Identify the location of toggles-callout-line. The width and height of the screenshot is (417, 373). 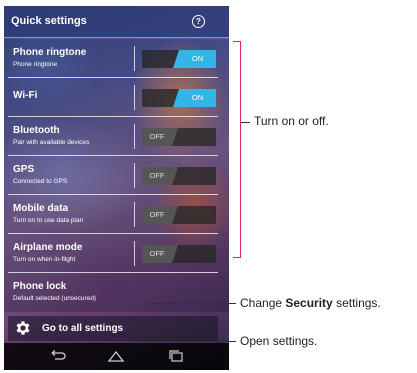
(245, 122).